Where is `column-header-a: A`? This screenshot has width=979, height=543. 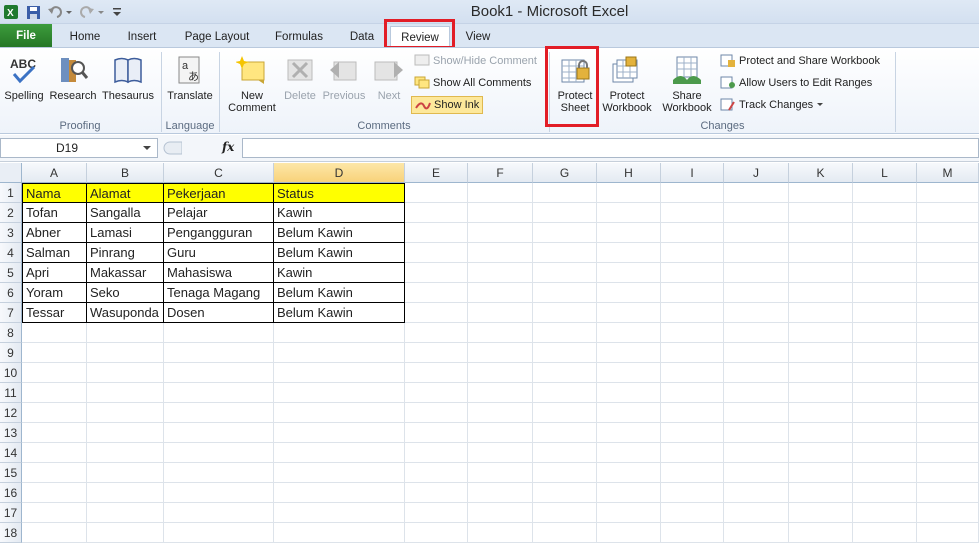
column-header-a: A is located at coordinates (54, 173).